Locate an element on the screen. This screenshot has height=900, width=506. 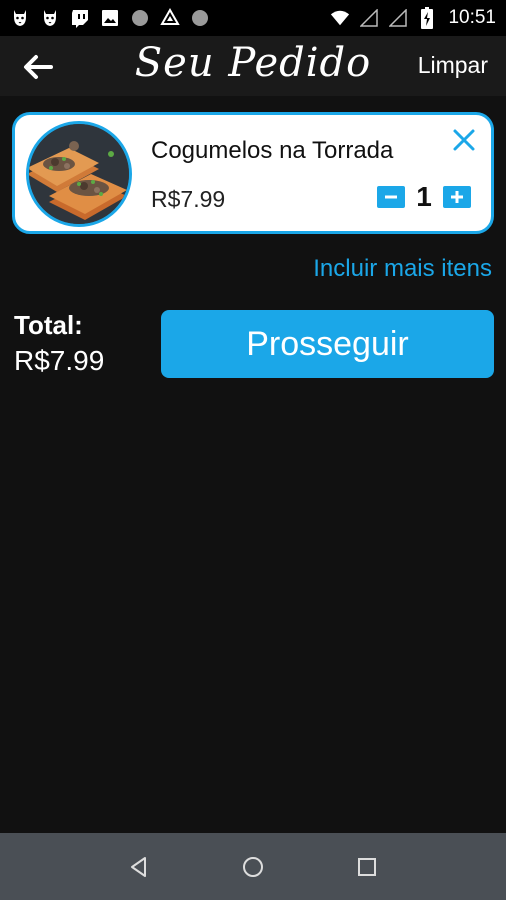
arrow-left-icon is located at coordinates (38, 67).